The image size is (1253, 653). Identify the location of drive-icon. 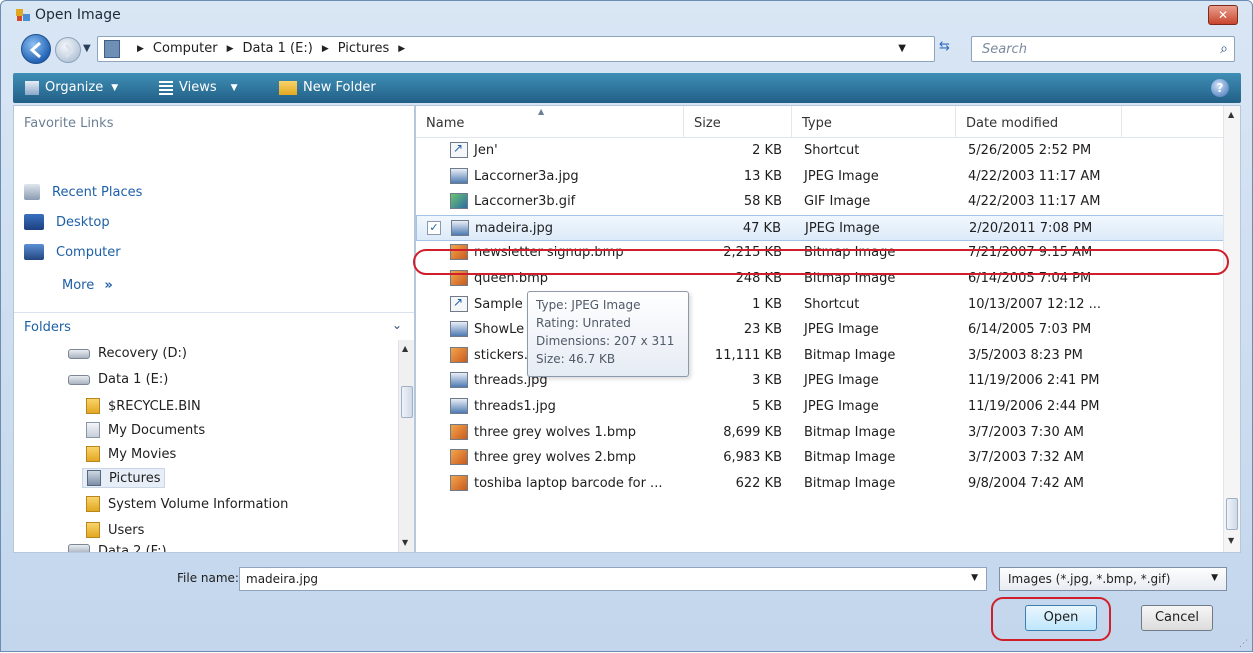
(79, 379).